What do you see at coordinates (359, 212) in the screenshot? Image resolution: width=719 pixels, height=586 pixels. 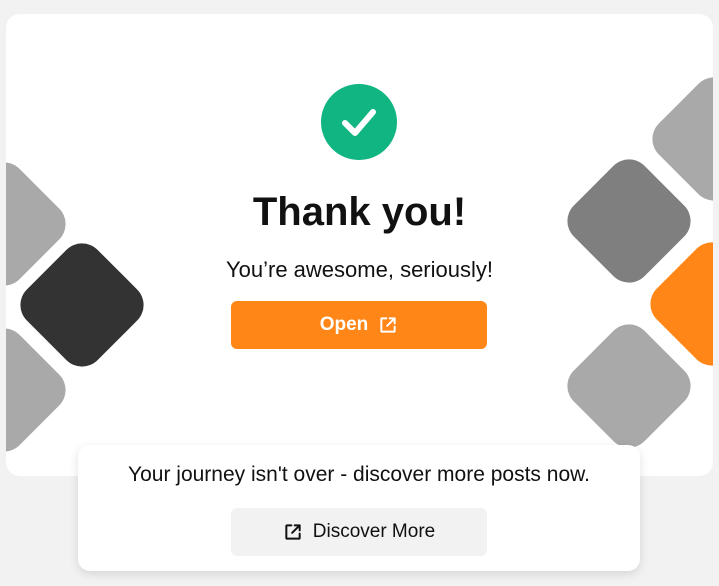 I see `page-title: Thank you!` at bounding box center [359, 212].